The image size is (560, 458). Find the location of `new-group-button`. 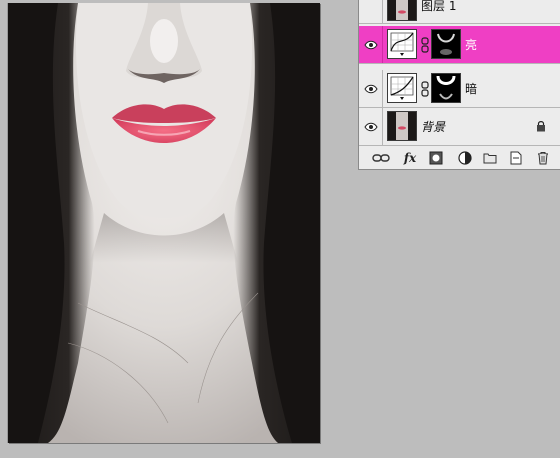

new-group-button is located at coordinates (490, 158).